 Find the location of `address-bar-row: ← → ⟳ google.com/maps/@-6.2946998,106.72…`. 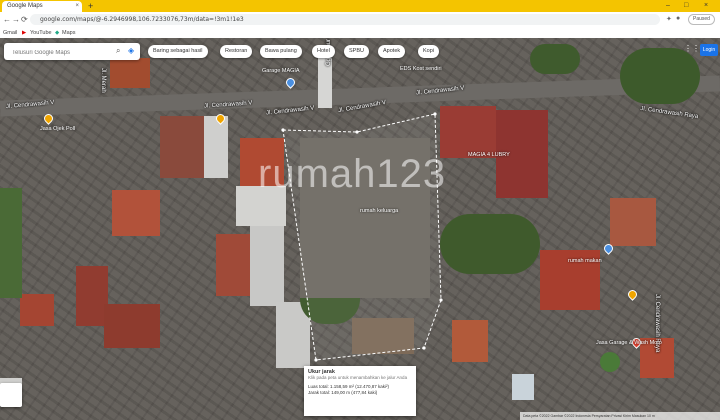

address-bar-row: ← → ⟳ google.com/maps/@-6.2946998,106.72… is located at coordinates (360, 20).